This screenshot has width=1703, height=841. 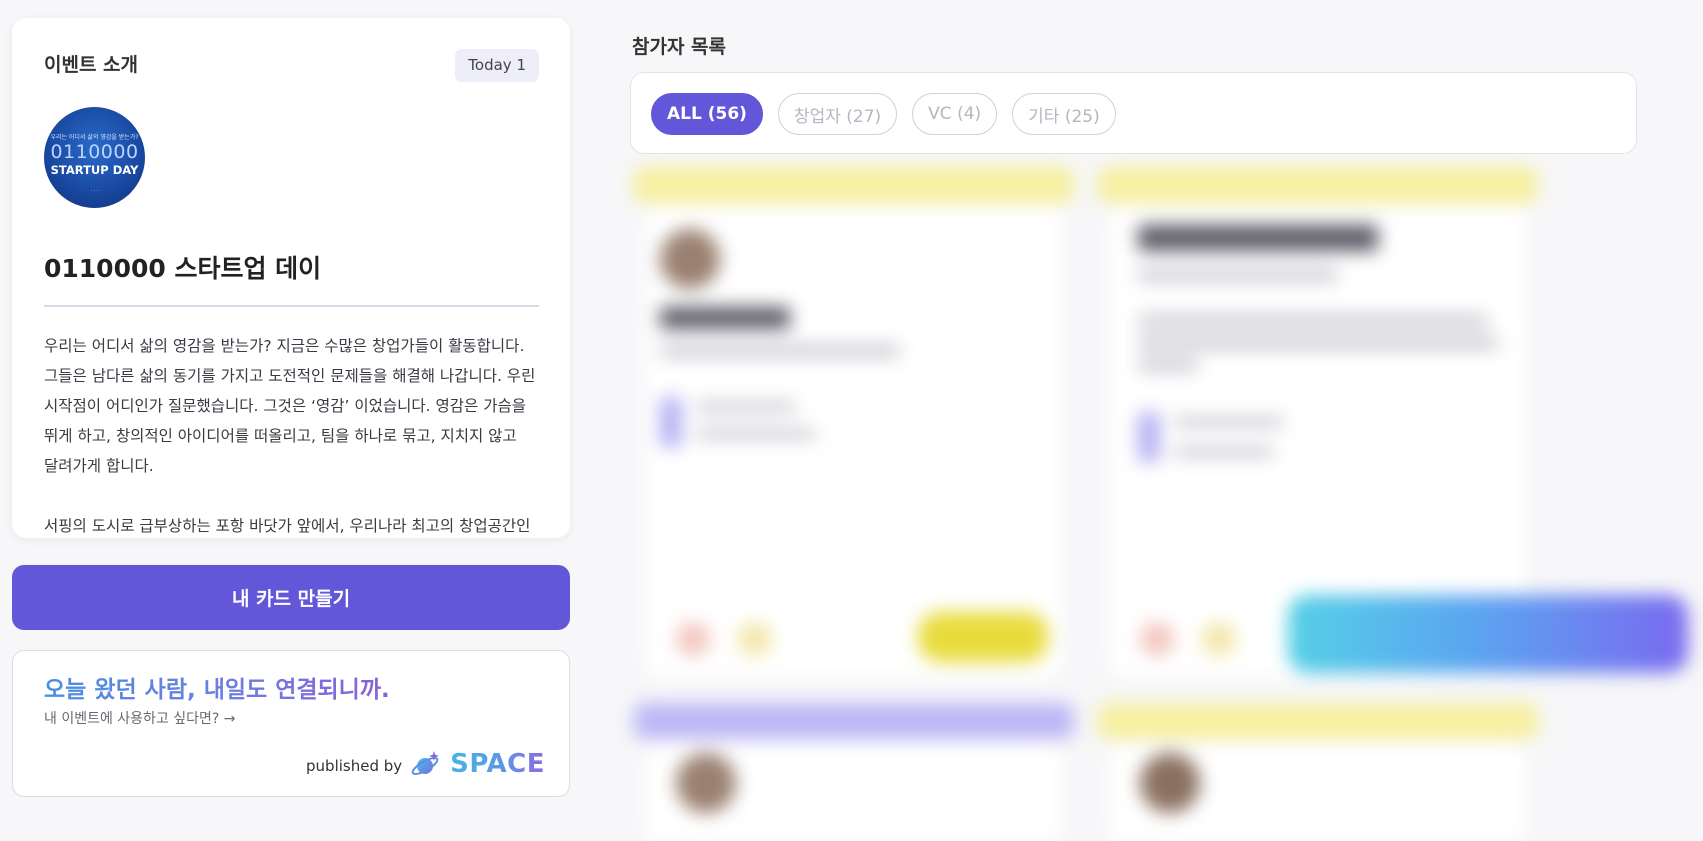 I want to click on filter-chip-founder: 창업자 (27), so click(x=837, y=114).